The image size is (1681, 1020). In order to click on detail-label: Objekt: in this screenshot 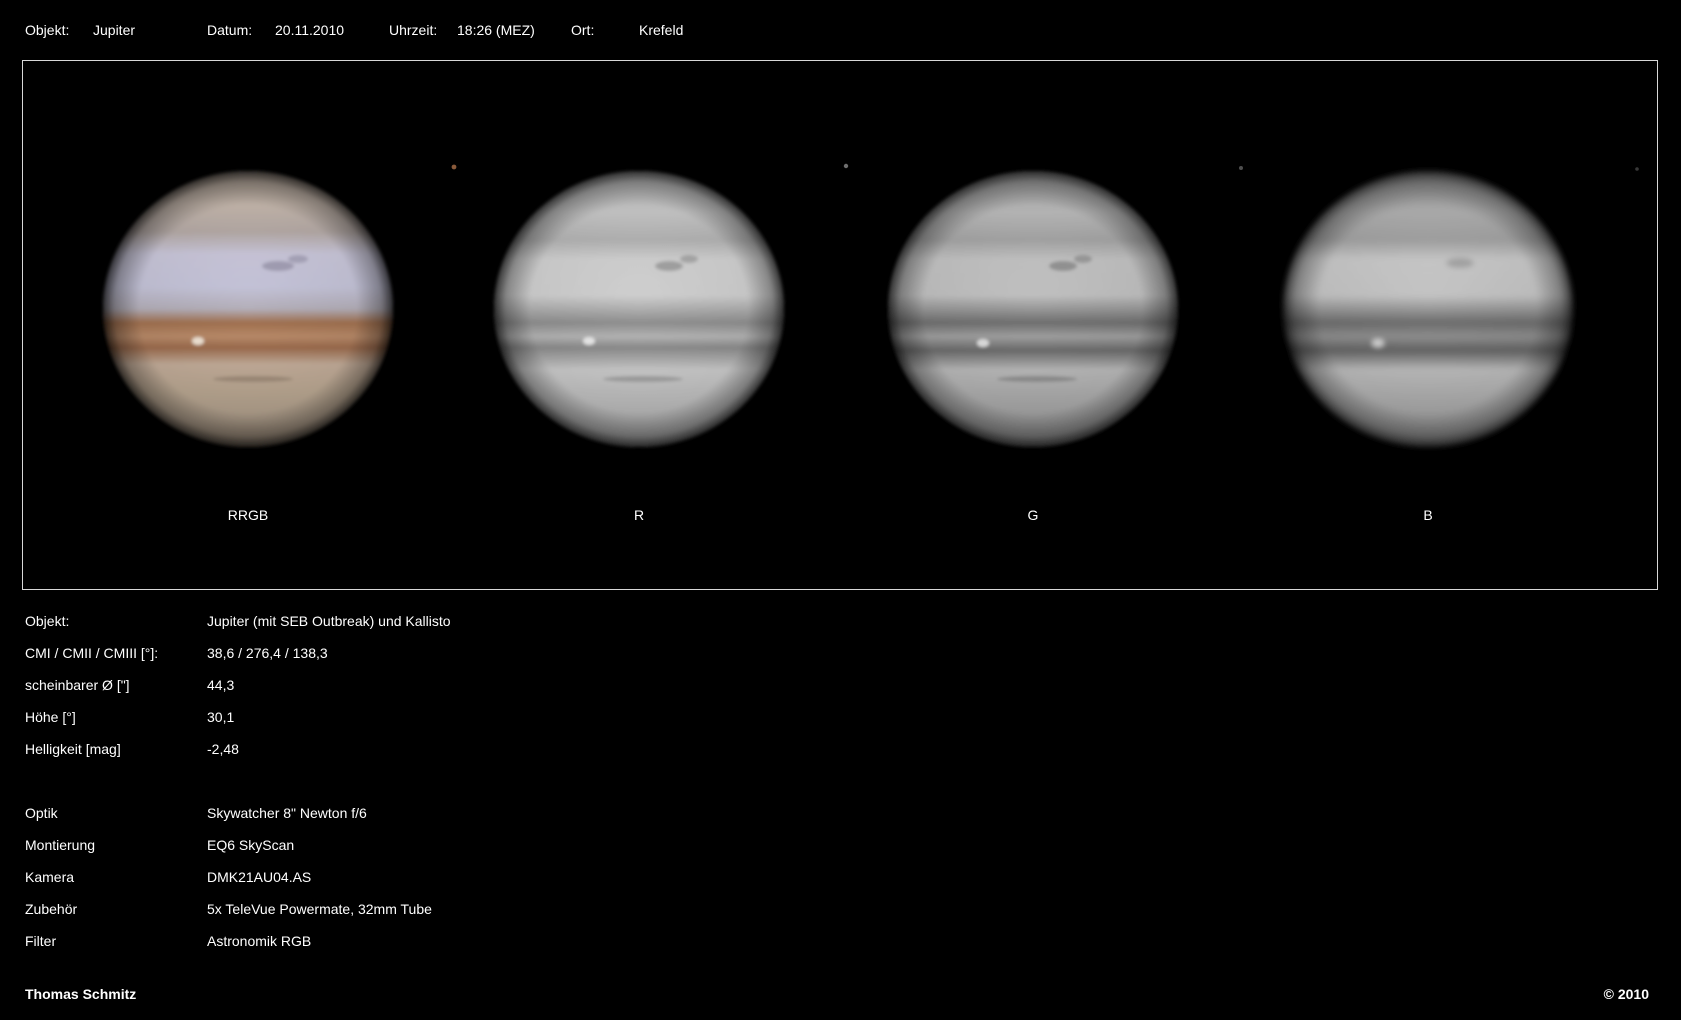, I will do `click(47, 621)`.